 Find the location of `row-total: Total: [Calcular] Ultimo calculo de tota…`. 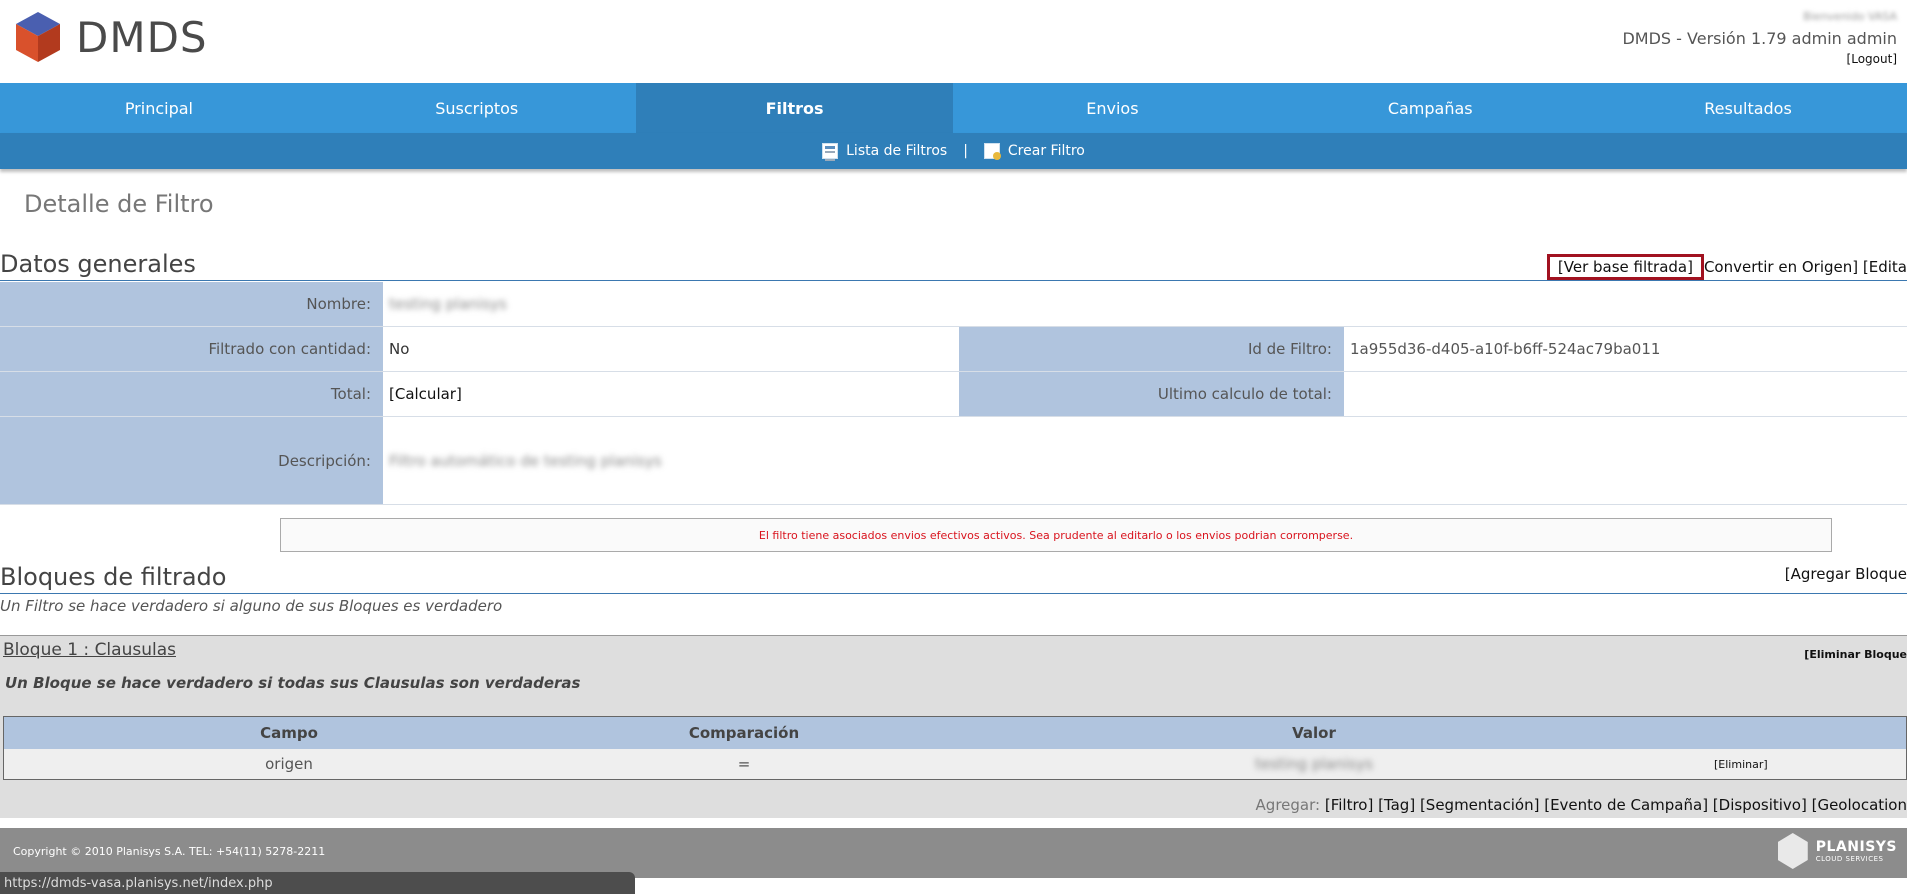

row-total: Total: [Calcular] Ultimo calculo de tota… is located at coordinates (953, 394).